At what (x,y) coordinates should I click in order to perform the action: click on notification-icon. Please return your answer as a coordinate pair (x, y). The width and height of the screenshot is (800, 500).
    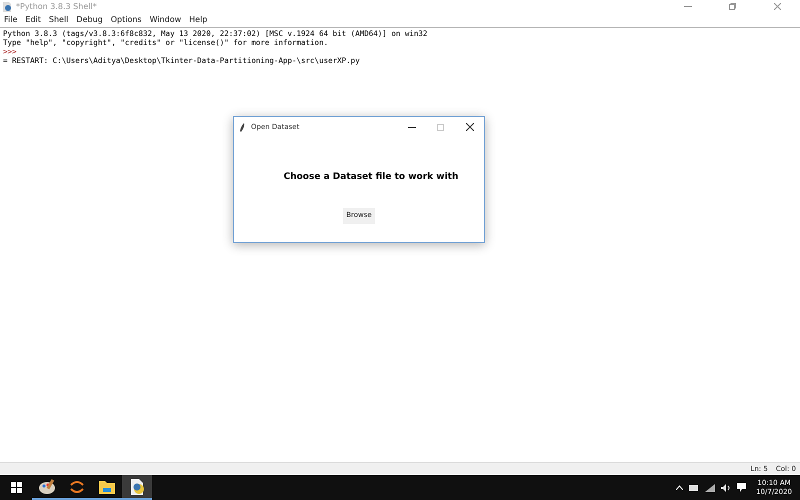
    Looking at the image, I should click on (741, 487).